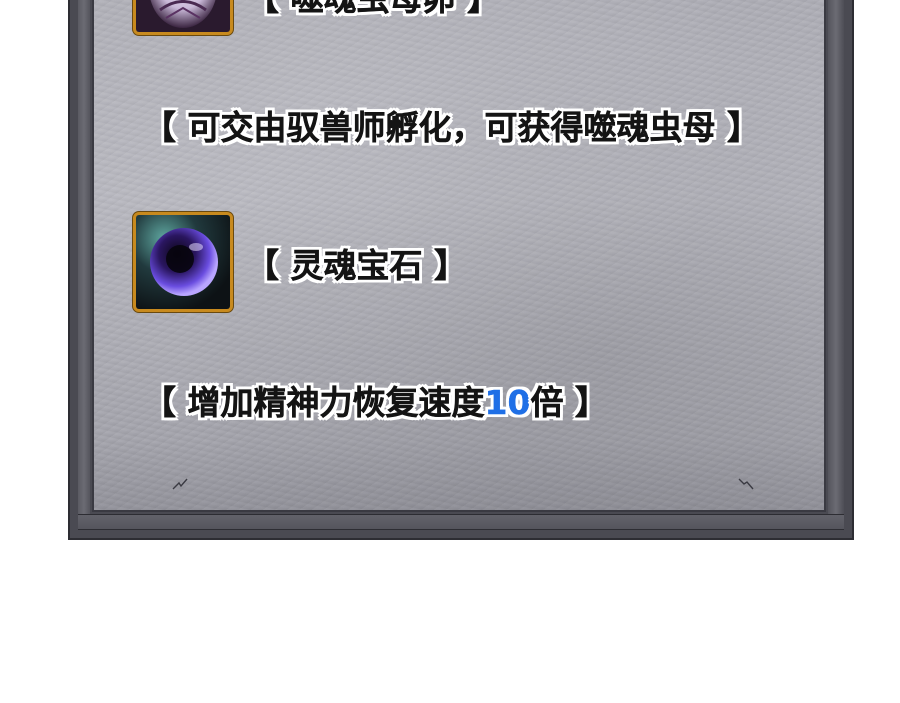  Describe the element at coordinates (451, 127) in the screenshot. I see `item-description-egg: 【 可交由驭兽师孵化，可获得噬魂虫母 】` at that location.